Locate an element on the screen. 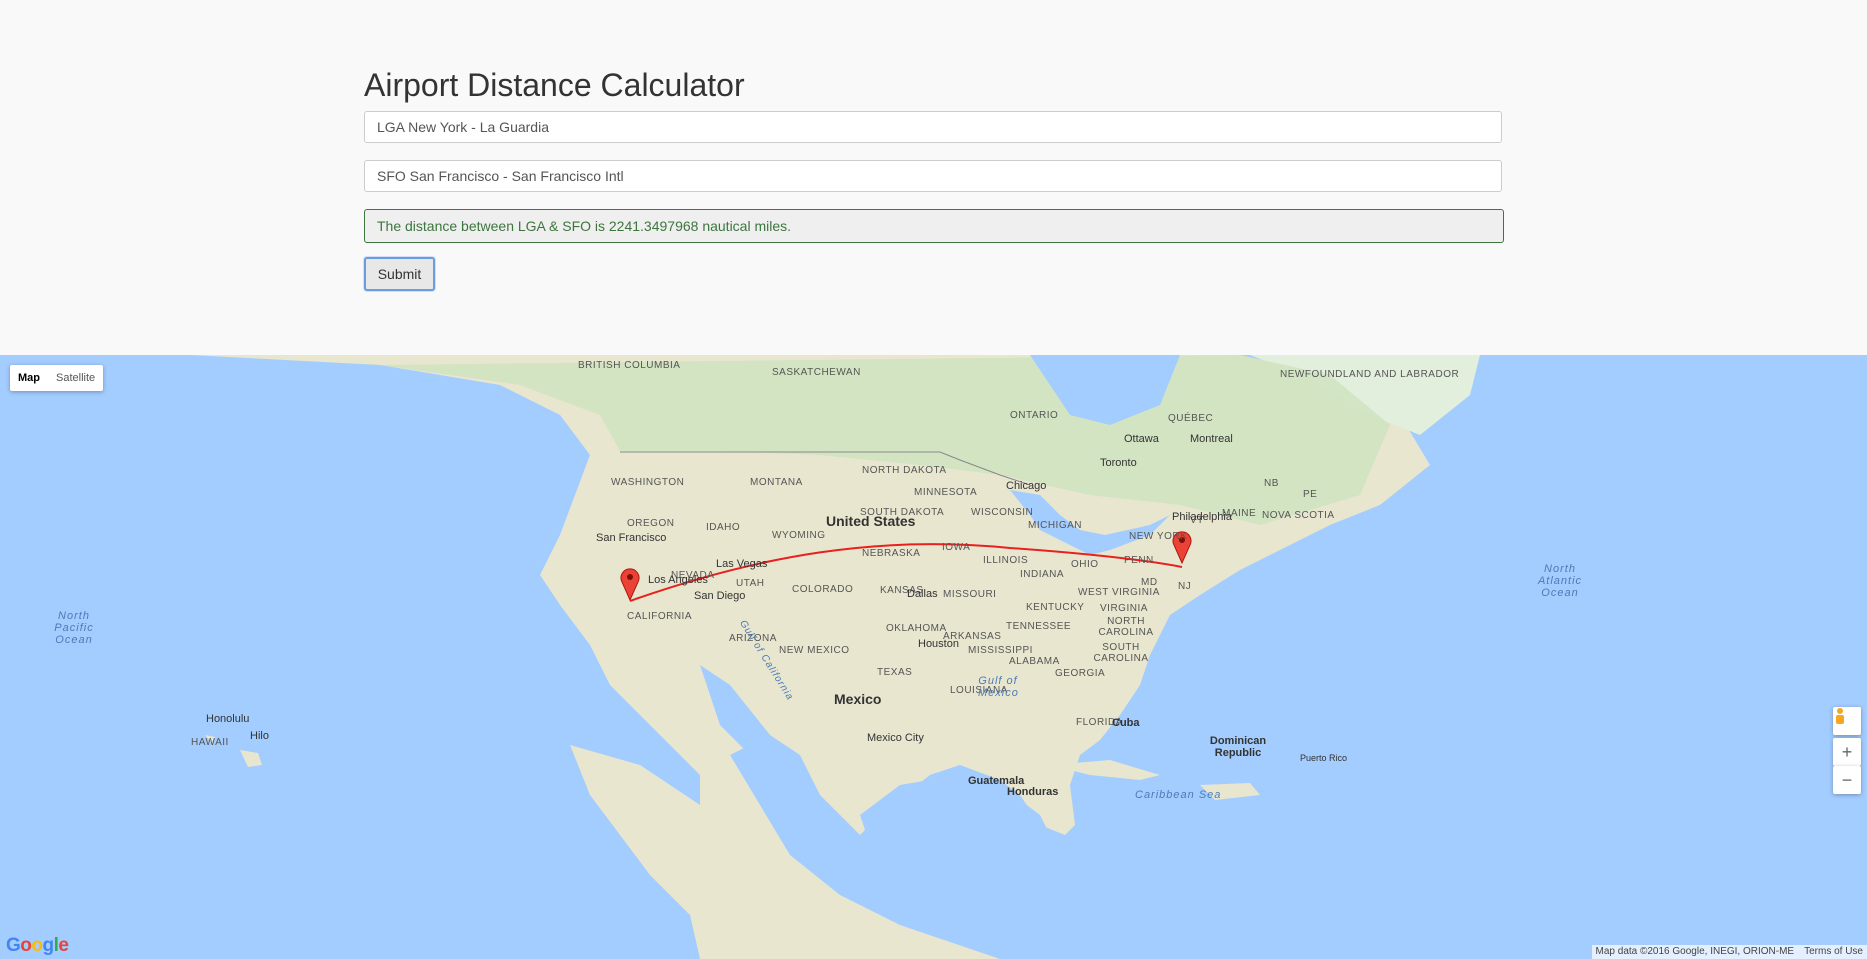 The height and width of the screenshot is (959, 1867). city-label: Montreal is located at coordinates (1211, 439).